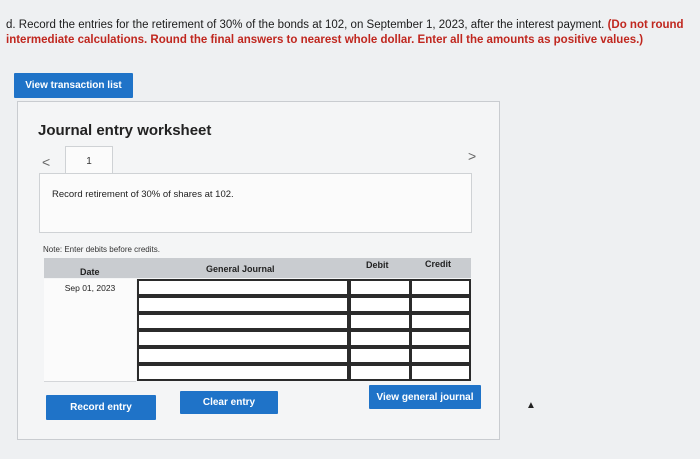 Image resolution: width=700 pixels, height=459 pixels. I want to click on view-transaction-list-button: View transaction list, so click(73, 85).